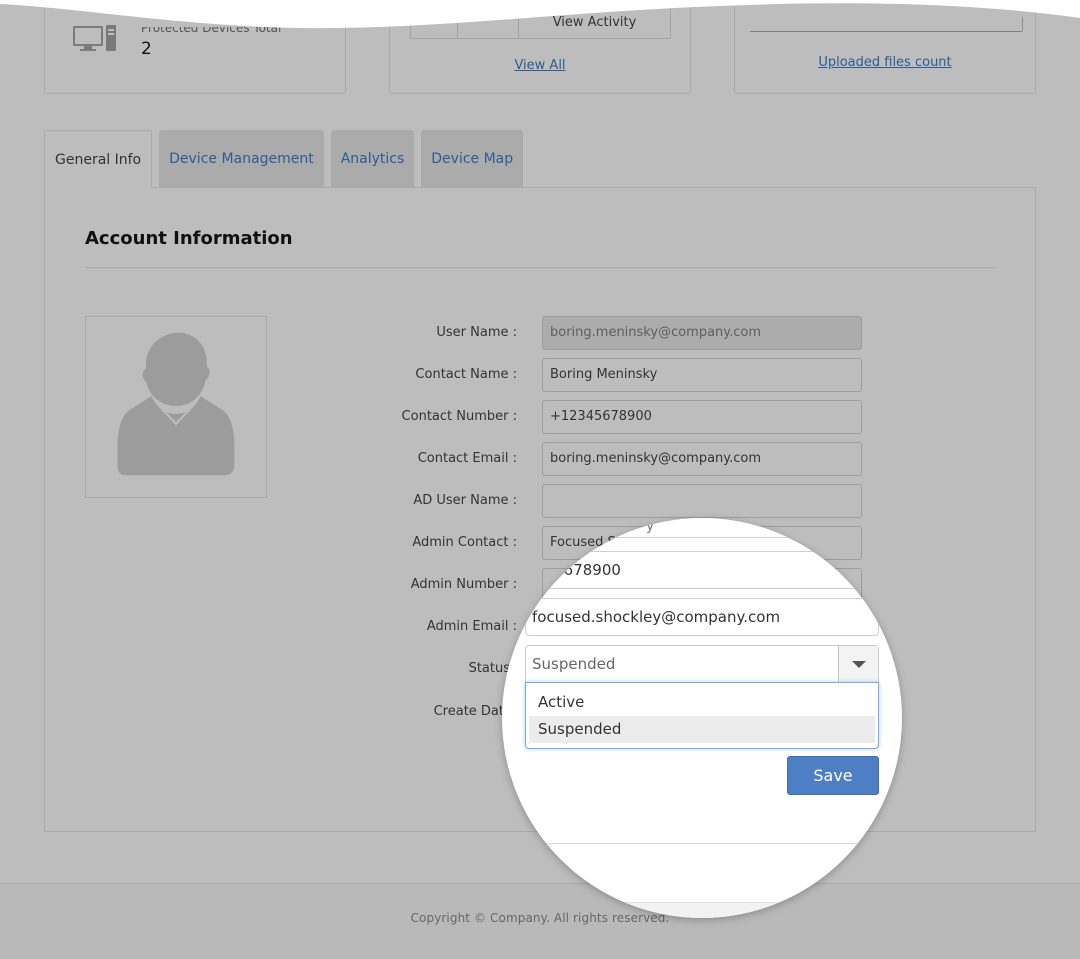  I want to click on contact-name-input: Boring Meninsky, so click(702, 375).